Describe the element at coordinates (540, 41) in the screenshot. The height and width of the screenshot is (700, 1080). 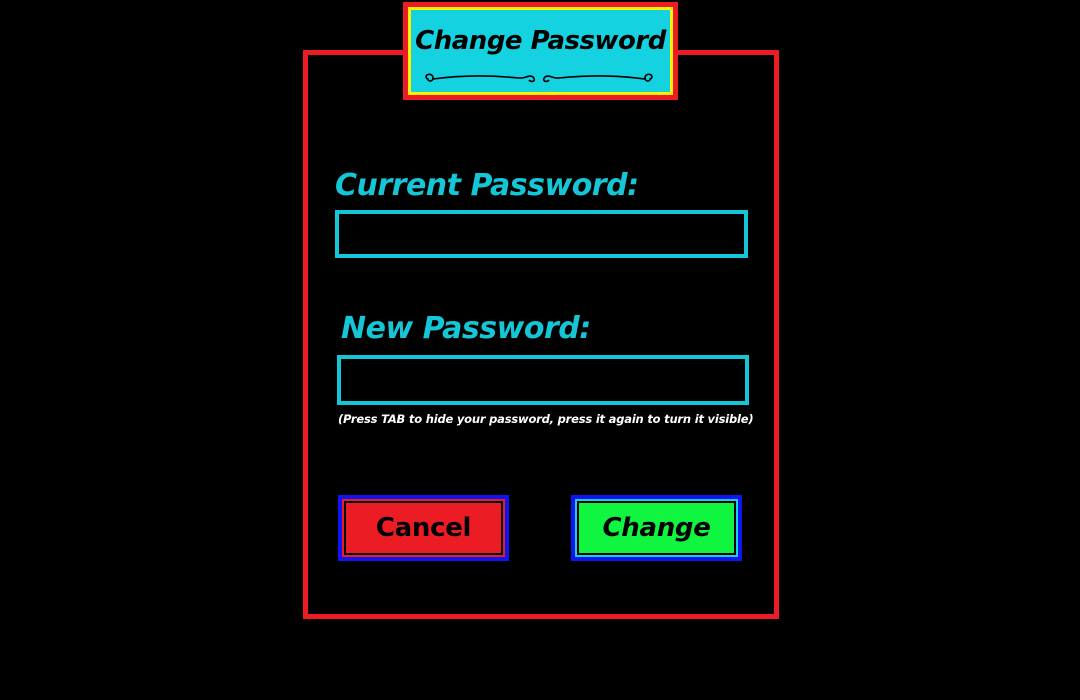
I see `dialog-title: Change Password` at that location.